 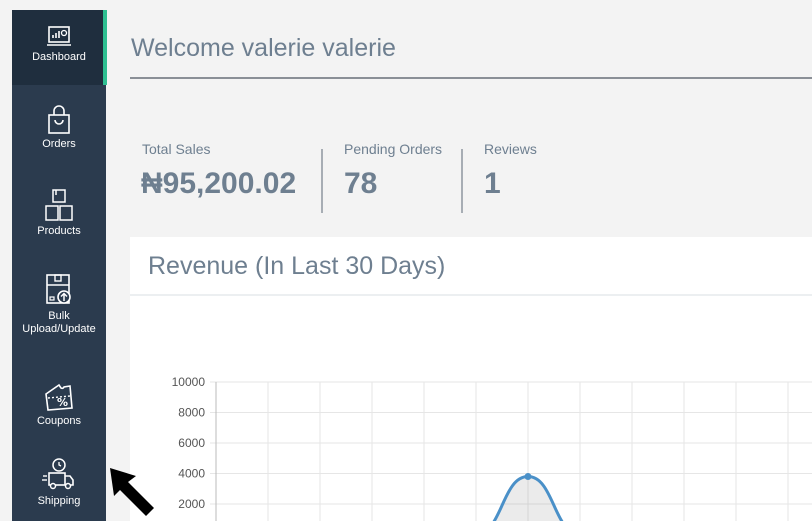 What do you see at coordinates (191, 504) in the screenshot?
I see `chart-y-tick-label: 2000` at bounding box center [191, 504].